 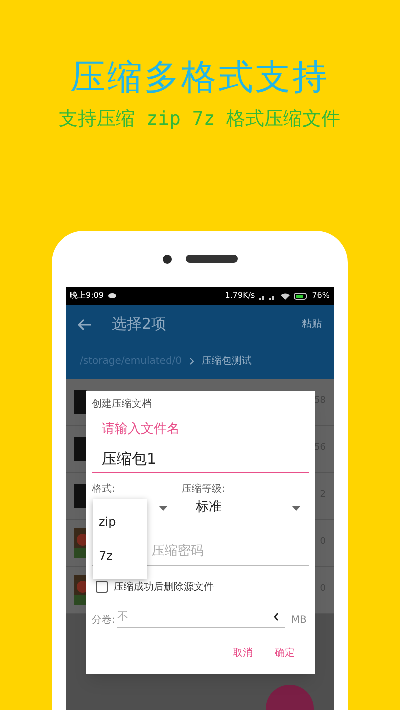 I want to click on delete-source-label: 压缩成功后删除源文件, so click(x=164, y=587).